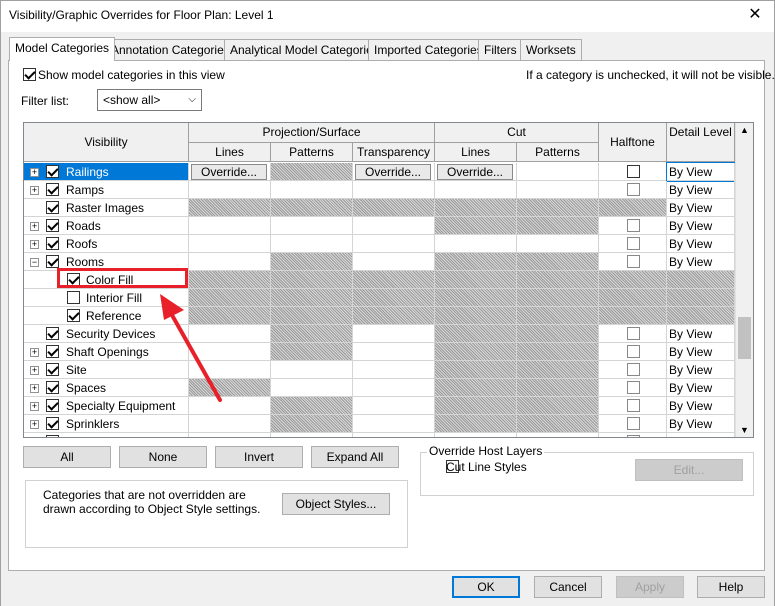  What do you see at coordinates (106, 244) in the screenshot?
I see `category-name-cell: + Roofs` at bounding box center [106, 244].